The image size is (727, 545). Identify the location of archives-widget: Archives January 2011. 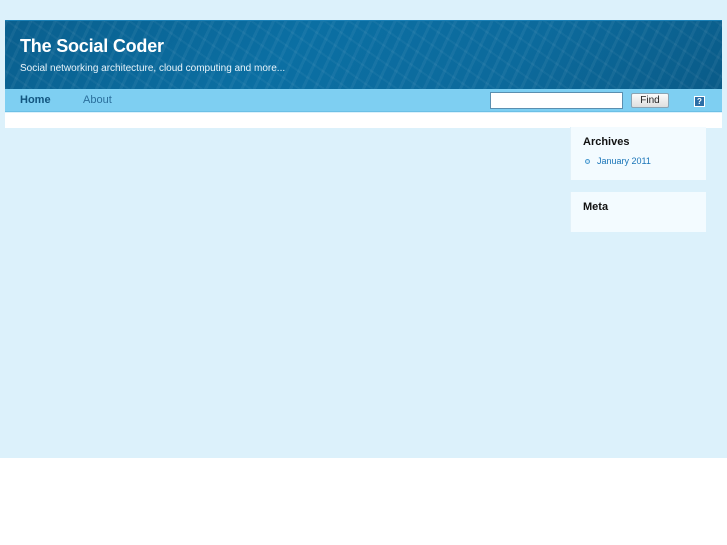
(638, 153).